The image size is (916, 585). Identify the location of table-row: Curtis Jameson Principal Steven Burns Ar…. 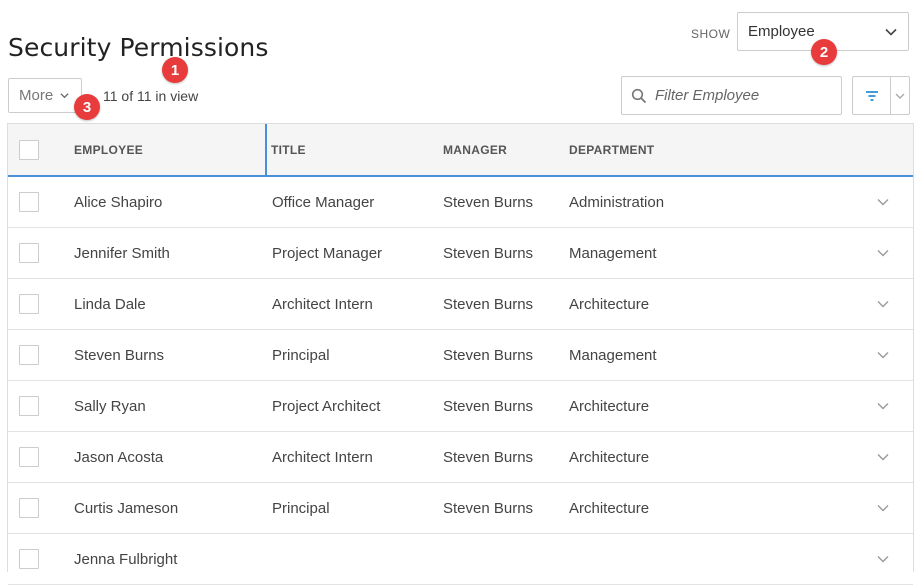
(460, 508).